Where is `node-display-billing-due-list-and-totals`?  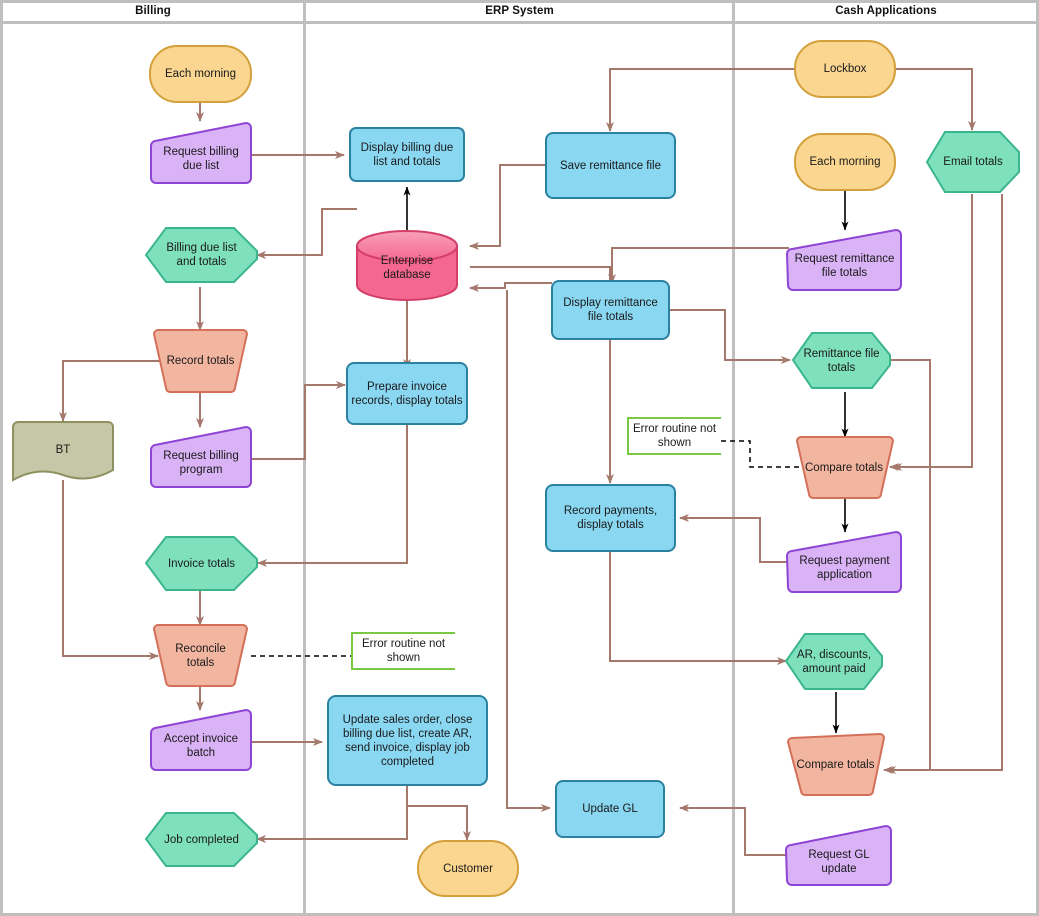
node-display-billing-due-list-and-totals is located at coordinates (407, 154).